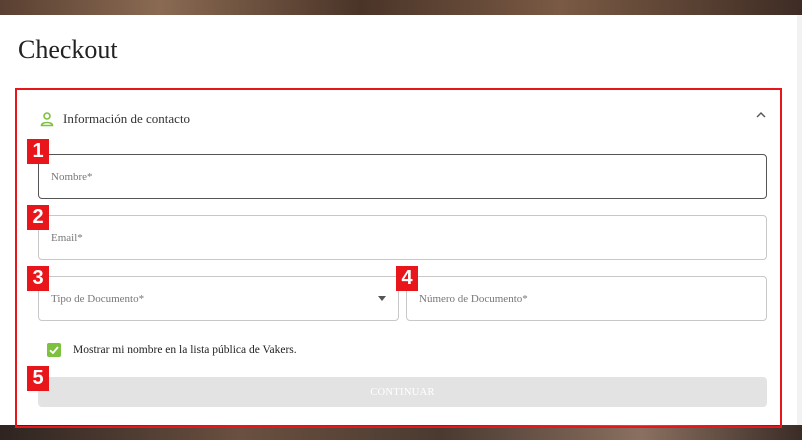  What do you see at coordinates (799, 220) in the screenshot?
I see `scrollbar-track` at bounding box center [799, 220].